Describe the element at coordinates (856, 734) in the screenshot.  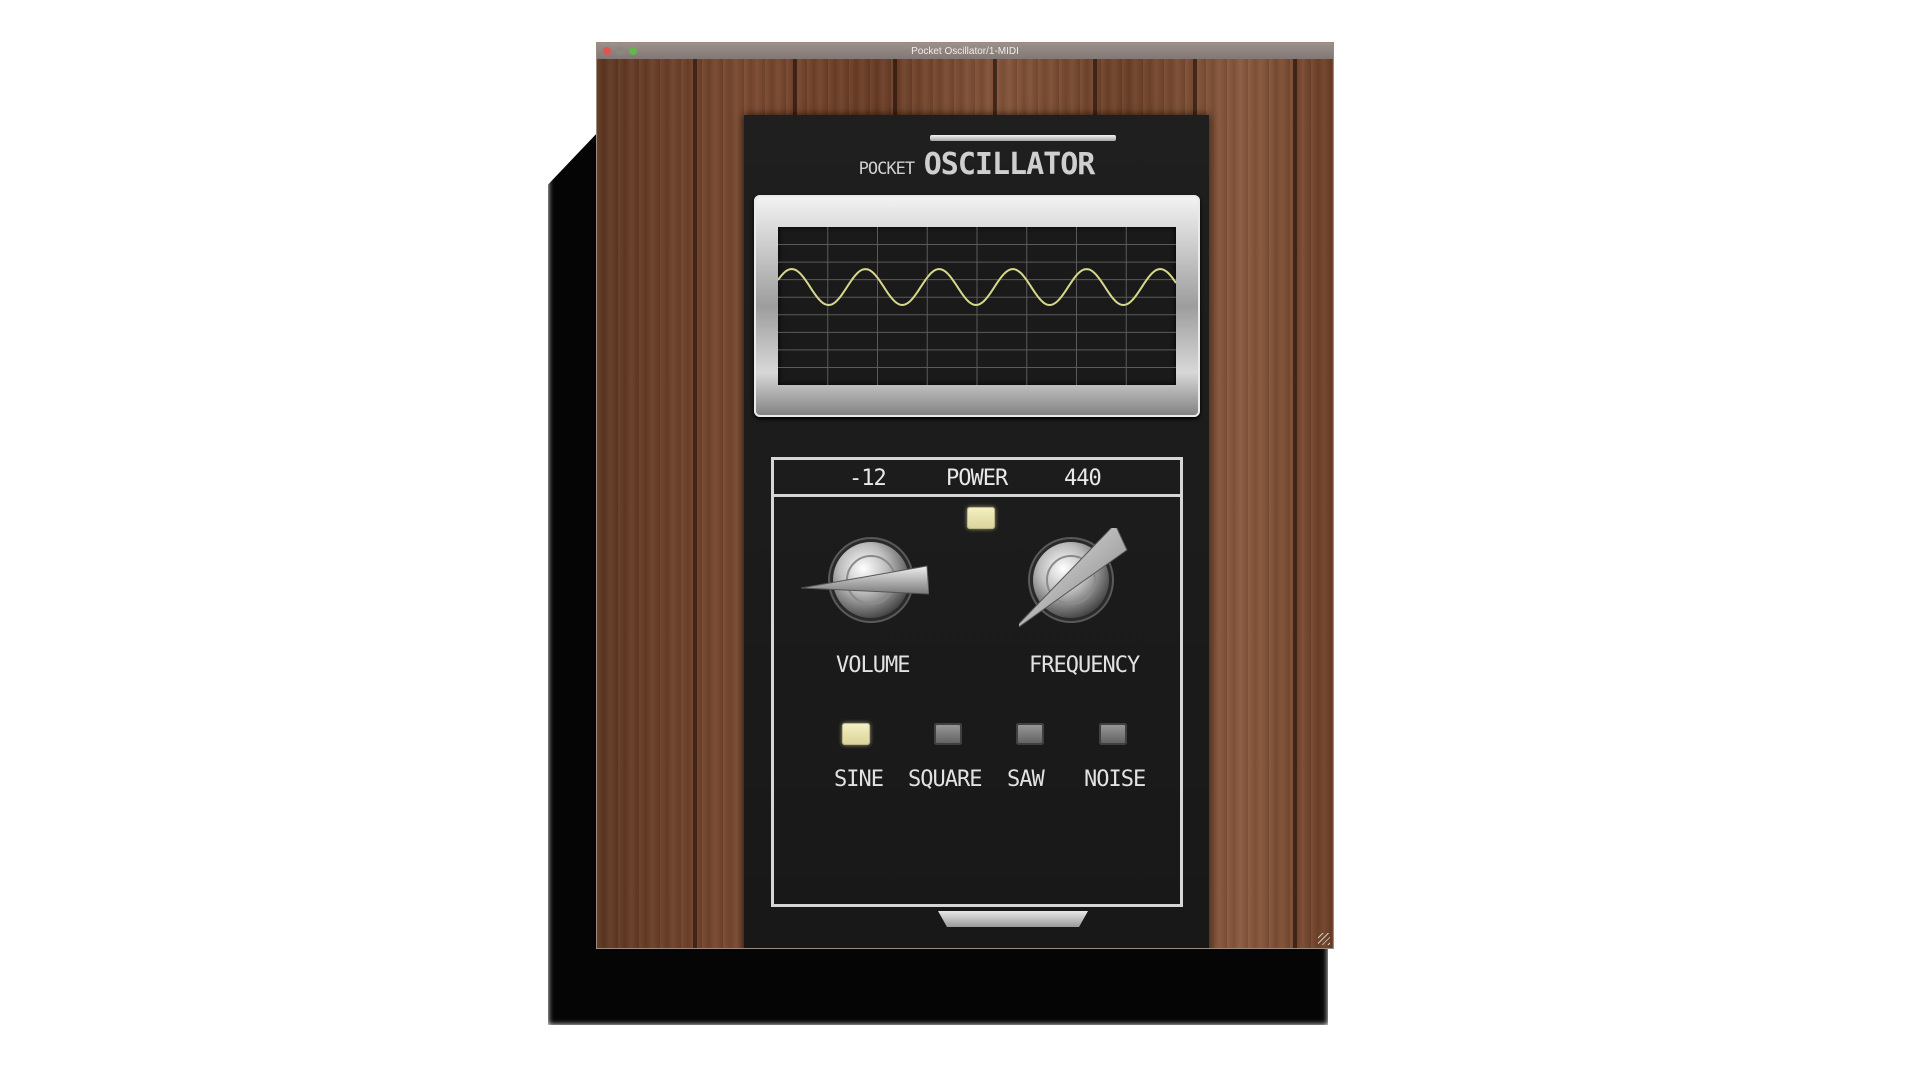
I see `sine-button` at that location.